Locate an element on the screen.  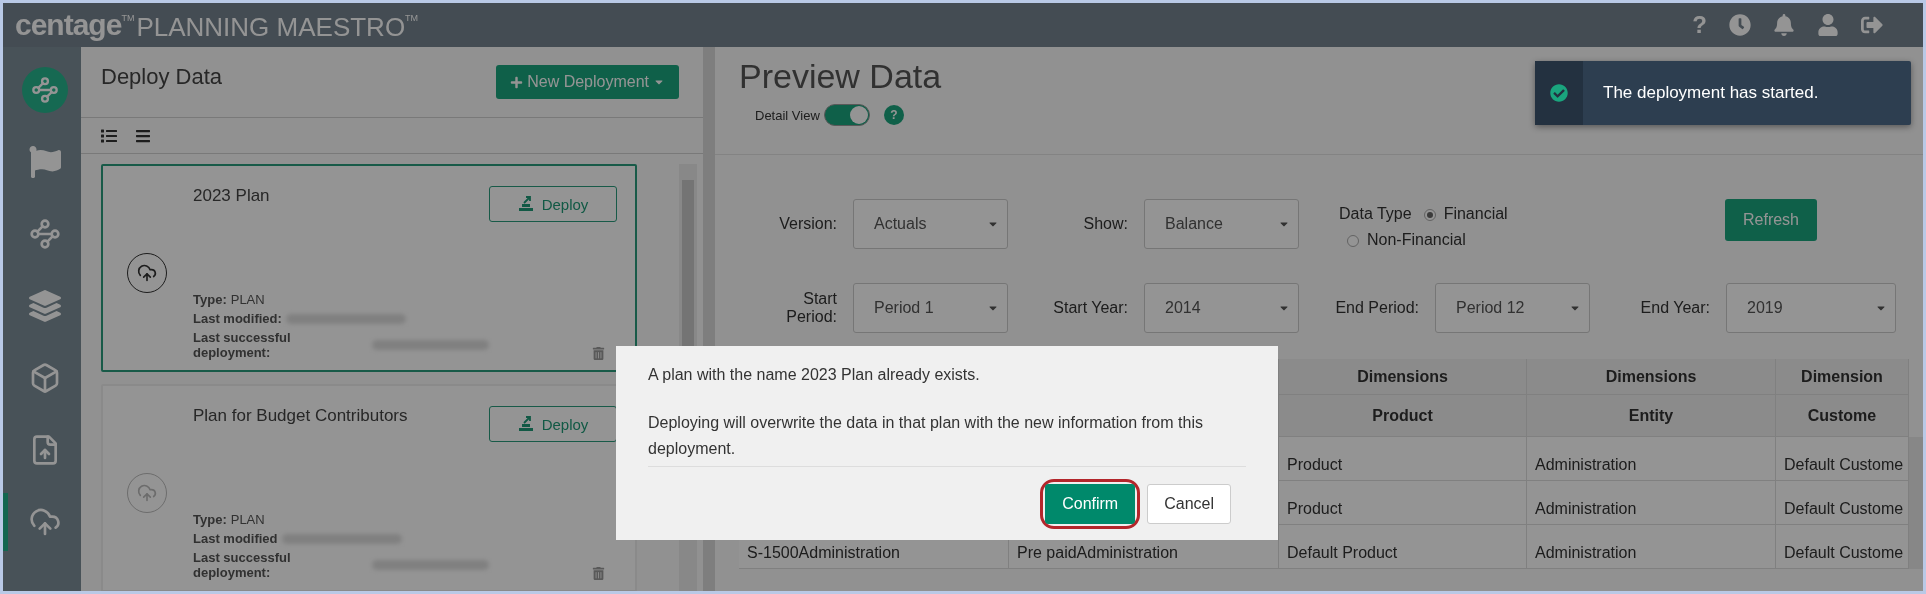
field-label: End Year: is located at coordinates (1675, 308).